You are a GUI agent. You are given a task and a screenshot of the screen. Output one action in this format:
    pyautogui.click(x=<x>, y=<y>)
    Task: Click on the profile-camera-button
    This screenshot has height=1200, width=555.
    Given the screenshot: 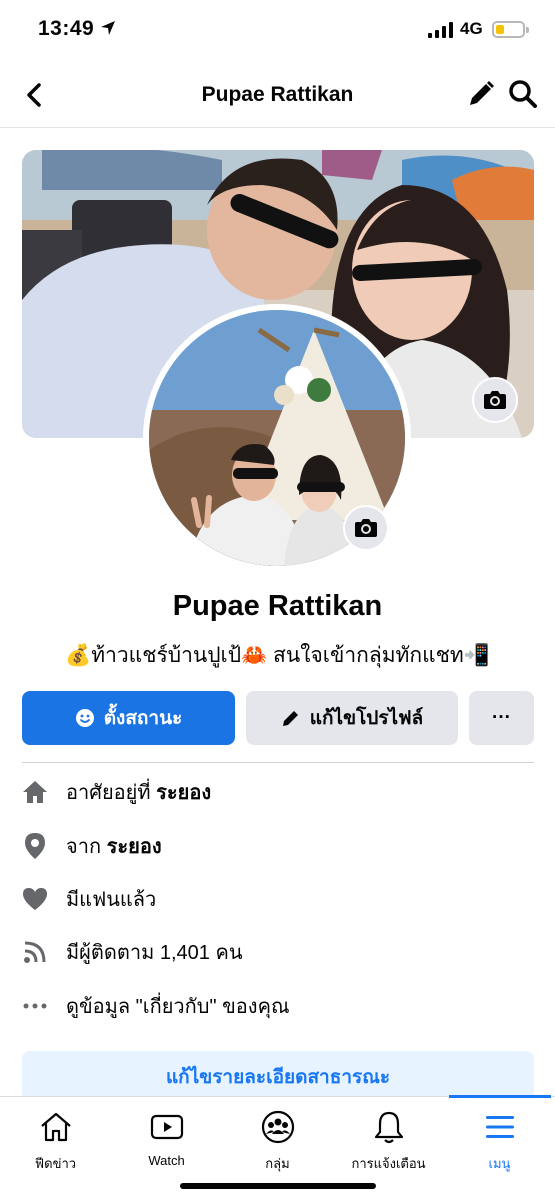 What is the action you would take?
    pyautogui.click(x=366, y=528)
    